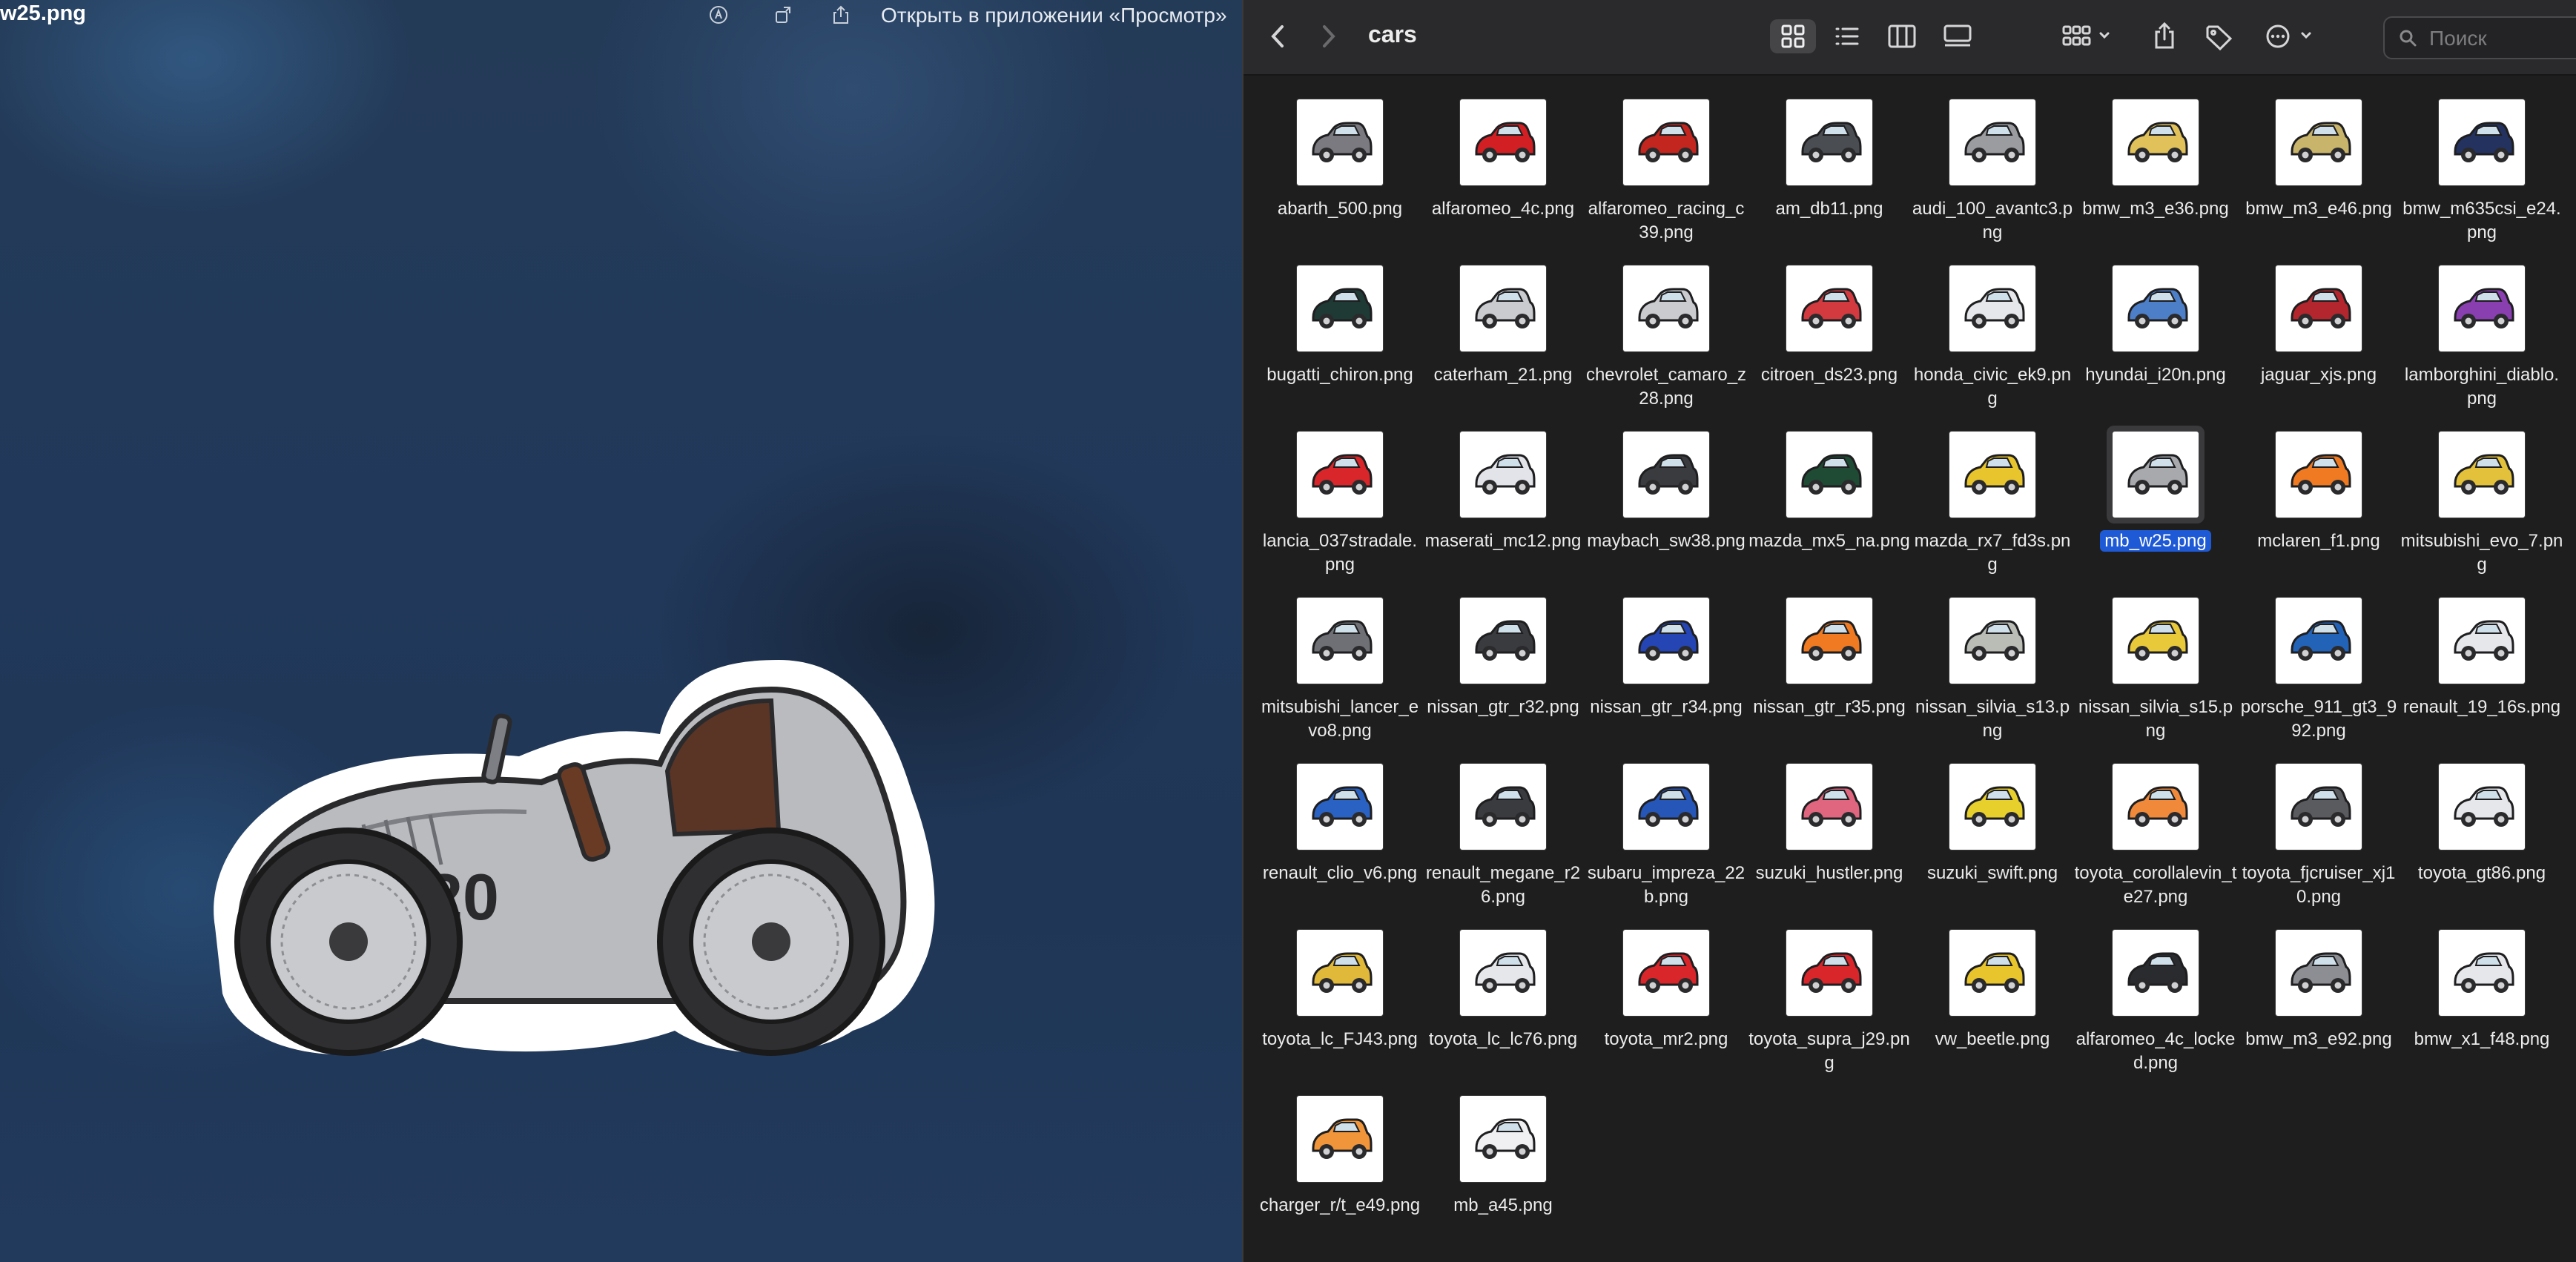  I want to click on file-item: bugatti_chiron.png, so click(1339, 343).